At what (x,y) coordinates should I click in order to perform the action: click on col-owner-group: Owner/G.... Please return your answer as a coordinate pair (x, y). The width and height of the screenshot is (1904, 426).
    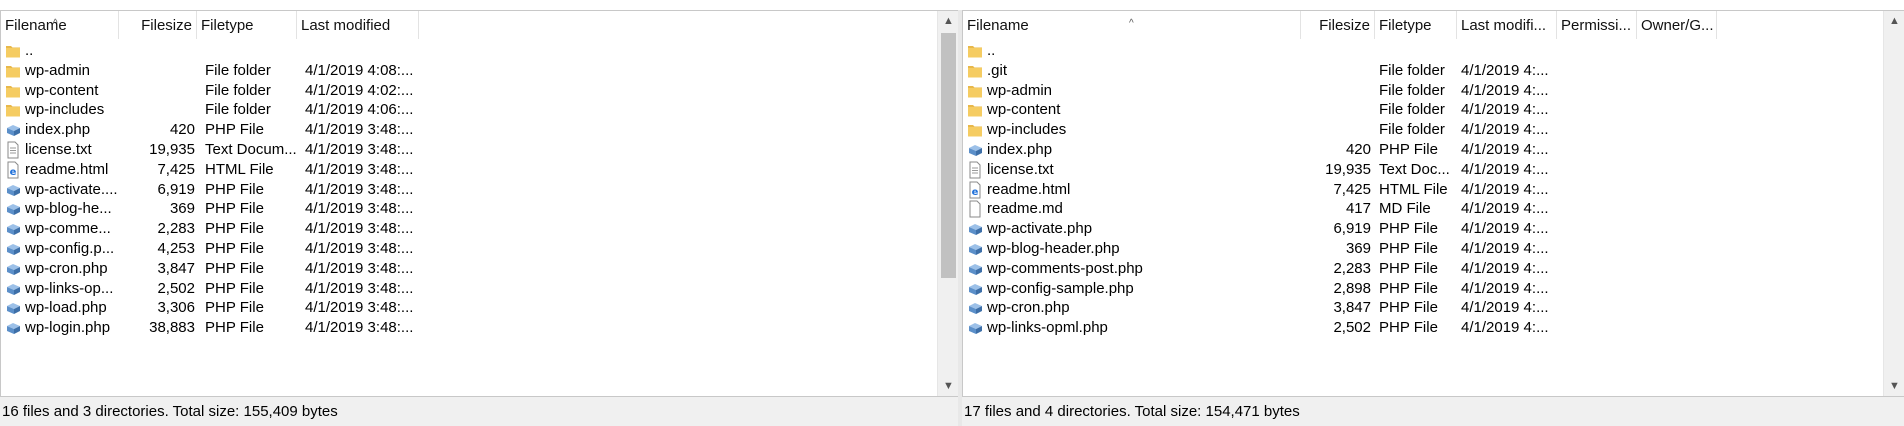
    Looking at the image, I should click on (1677, 25).